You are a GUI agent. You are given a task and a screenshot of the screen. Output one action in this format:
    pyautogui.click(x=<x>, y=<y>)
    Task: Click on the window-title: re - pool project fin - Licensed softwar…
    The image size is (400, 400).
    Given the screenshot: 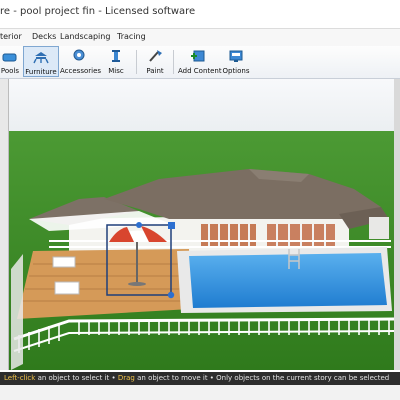 What is the action you would take?
    pyautogui.click(x=98, y=11)
    